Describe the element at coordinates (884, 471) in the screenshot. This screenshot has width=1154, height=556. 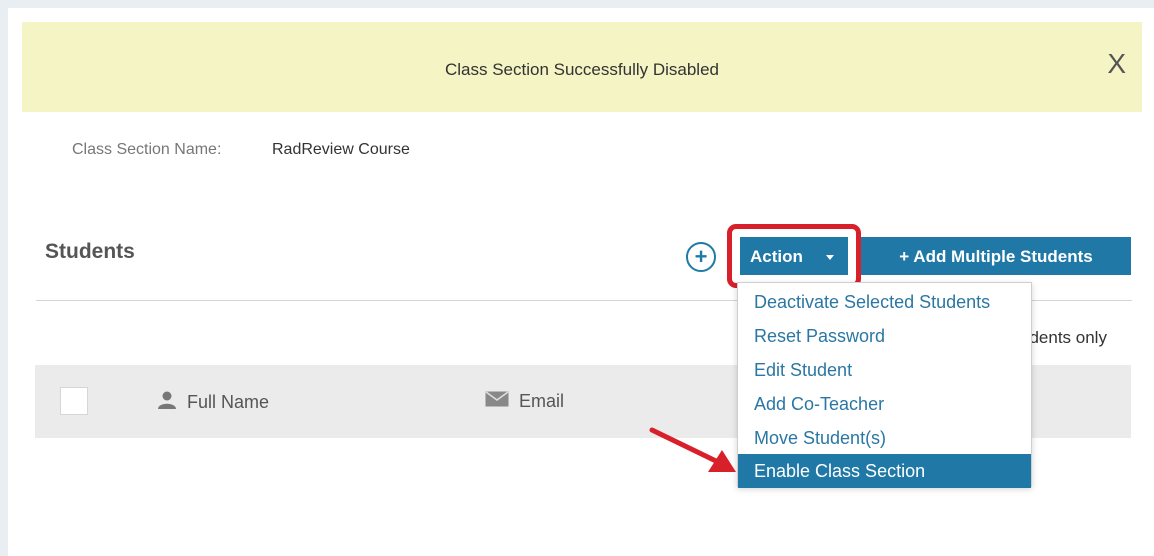
I see `menu-item-enable-class-section: Enable Class Section` at that location.